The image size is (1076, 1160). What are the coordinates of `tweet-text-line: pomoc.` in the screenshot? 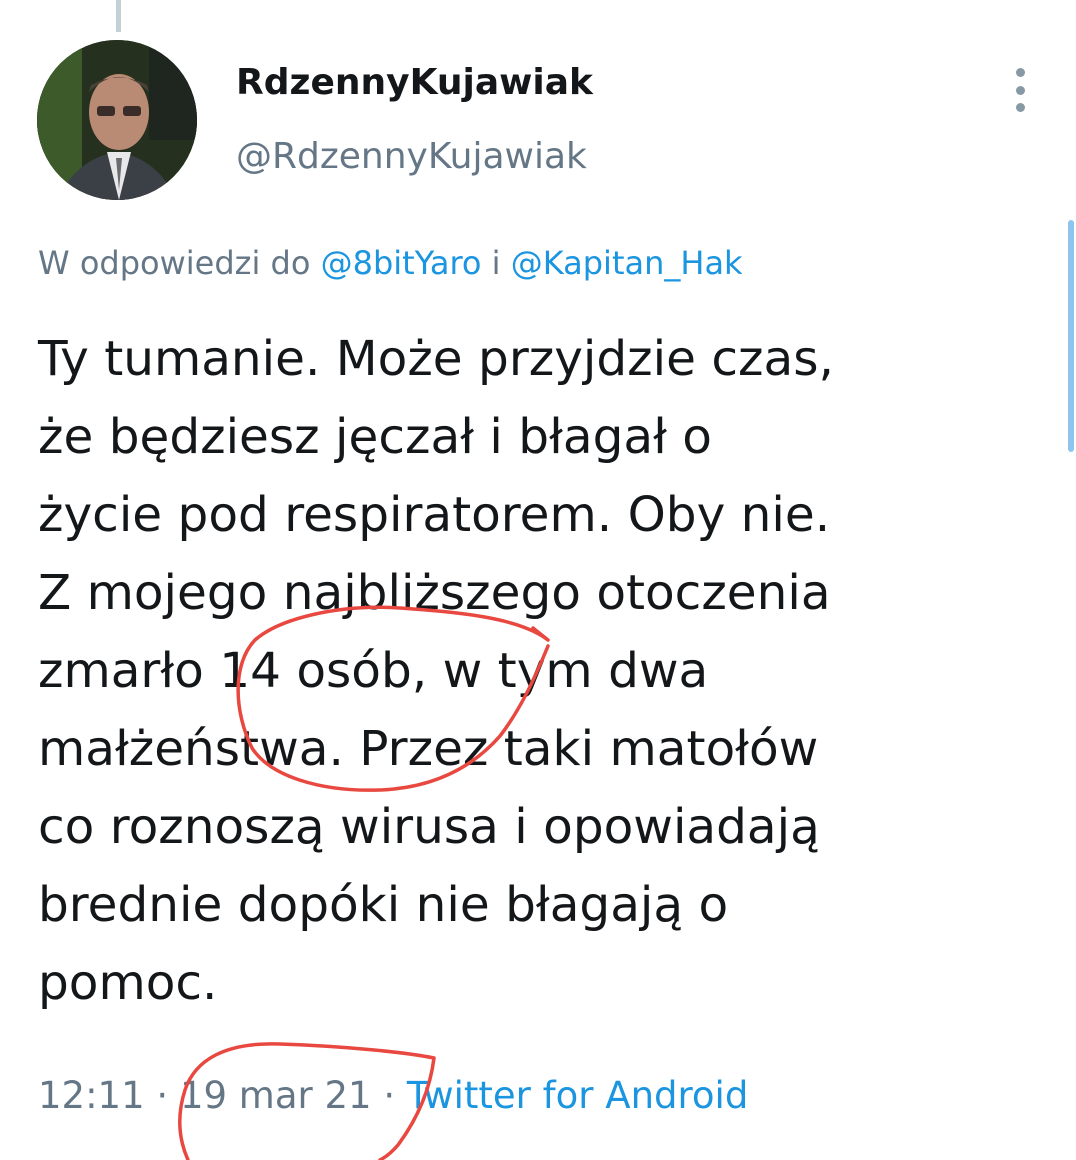 It's located at (128, 983).